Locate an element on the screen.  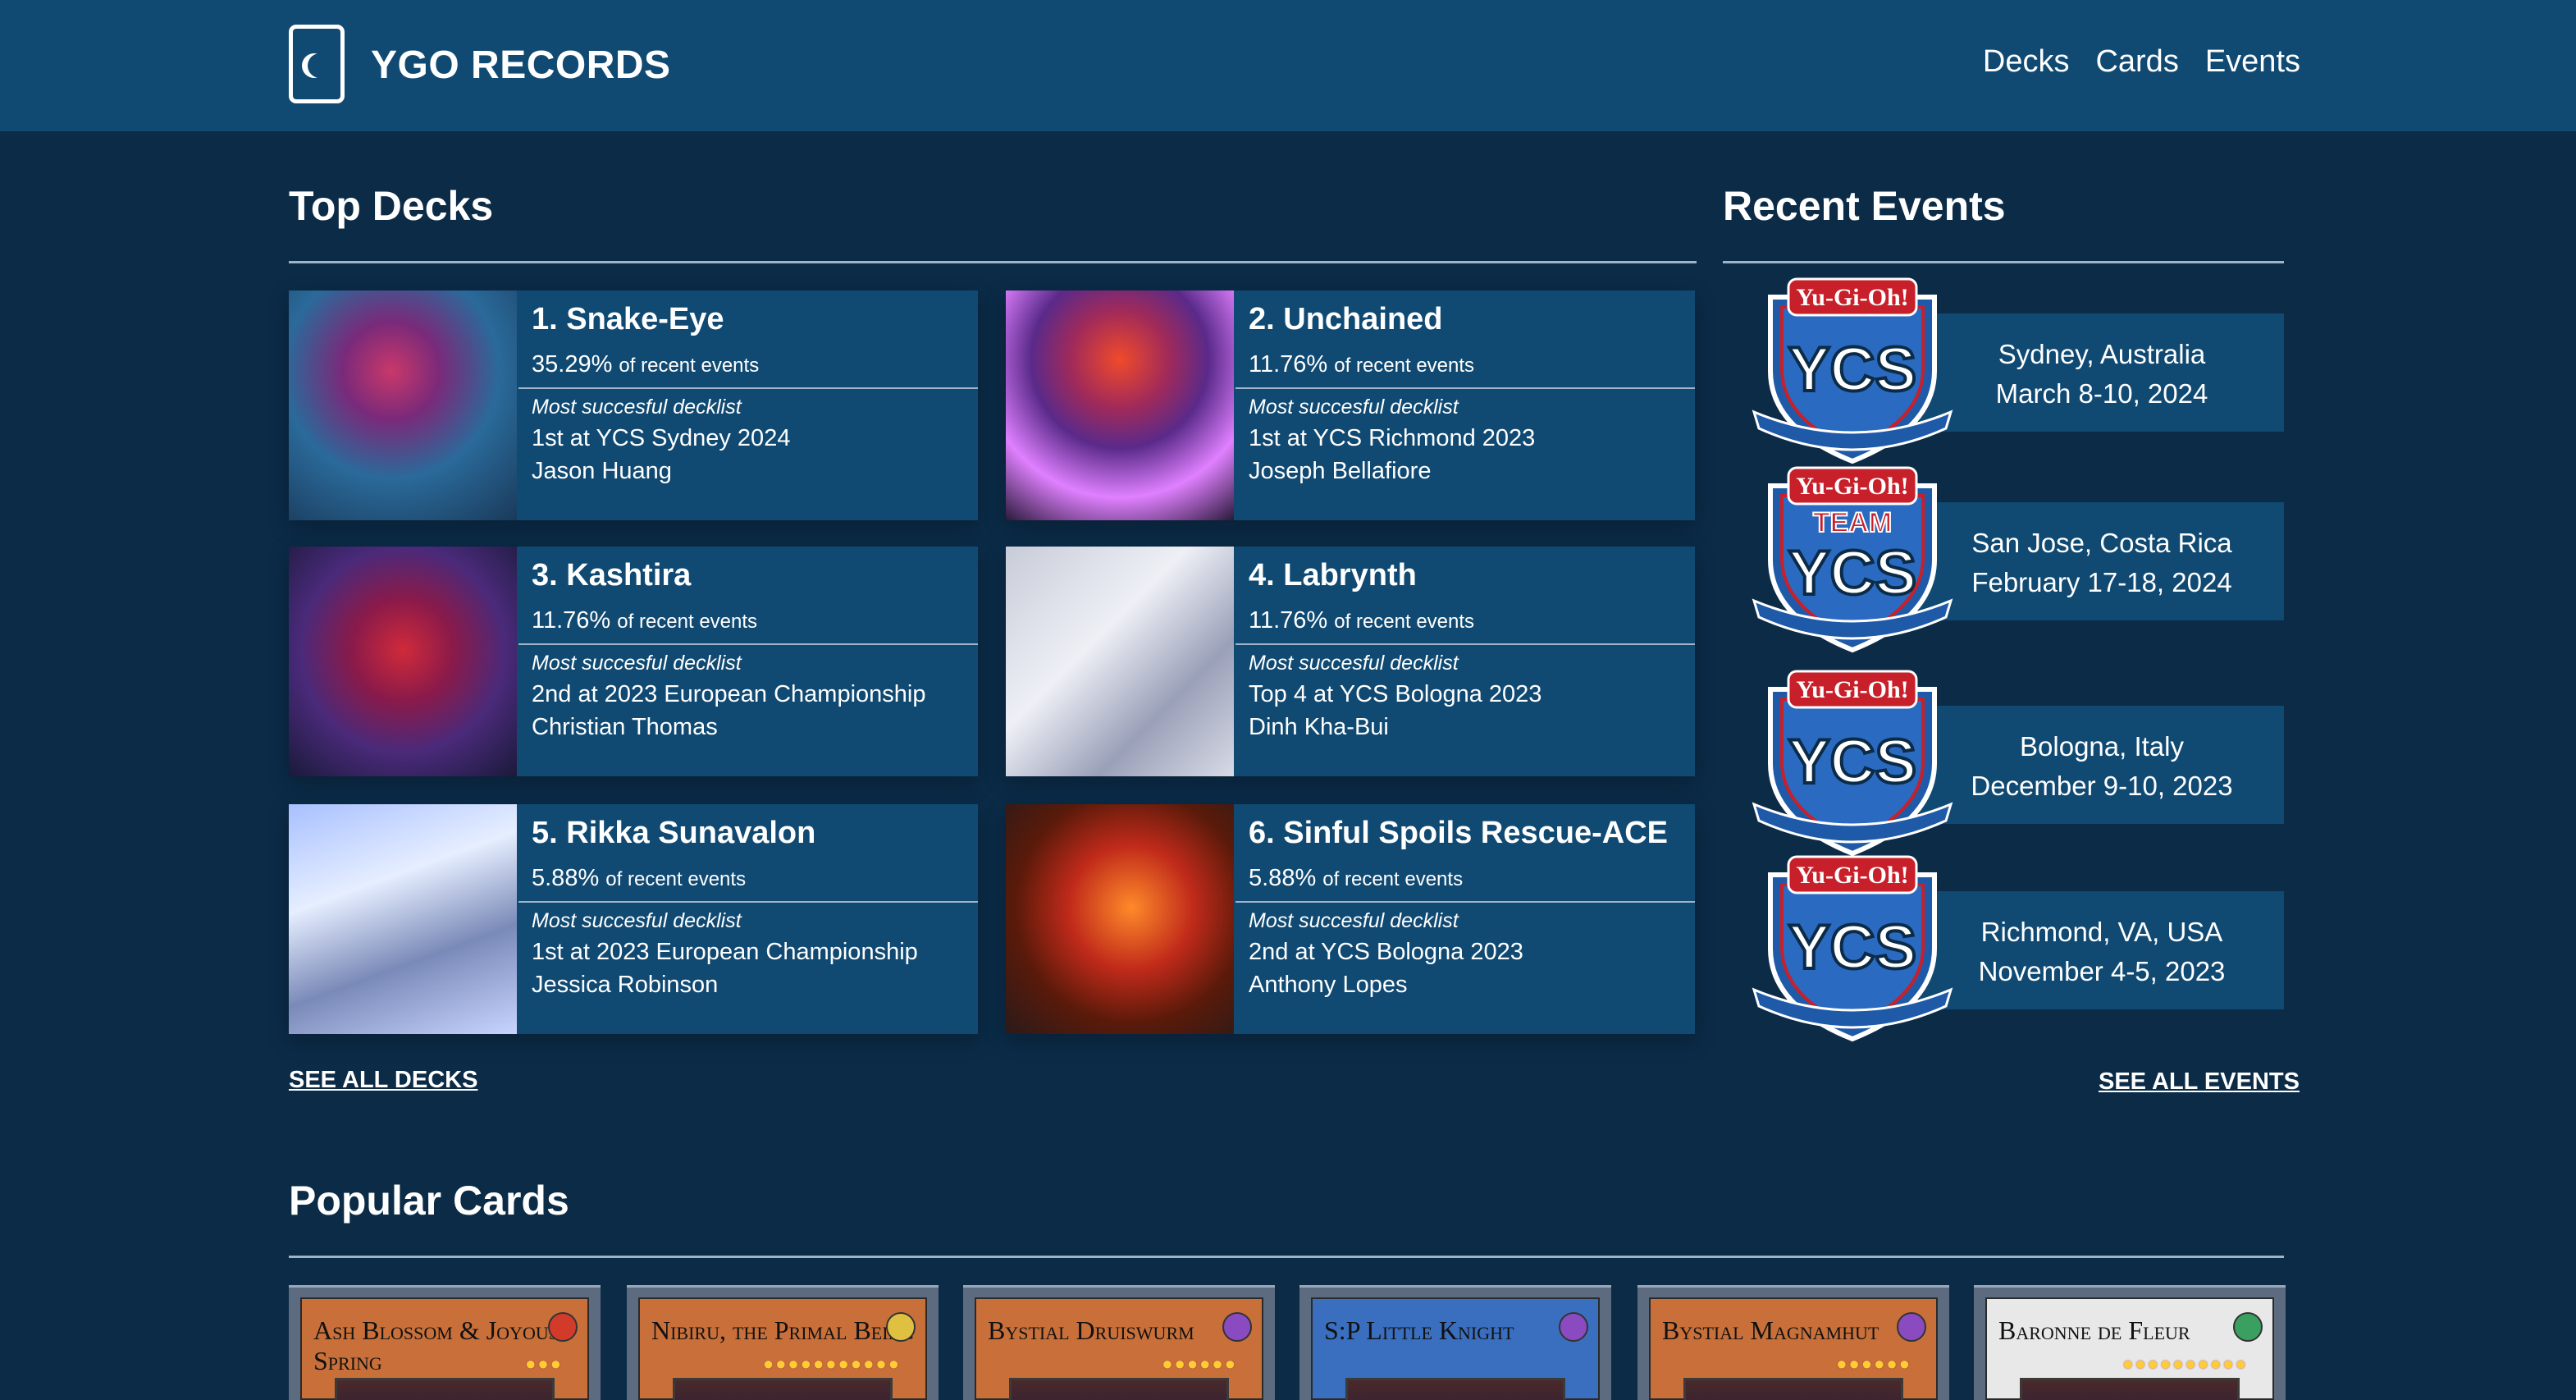
deck-share: 35.29% of recent events is located at coordinates (646, 365).